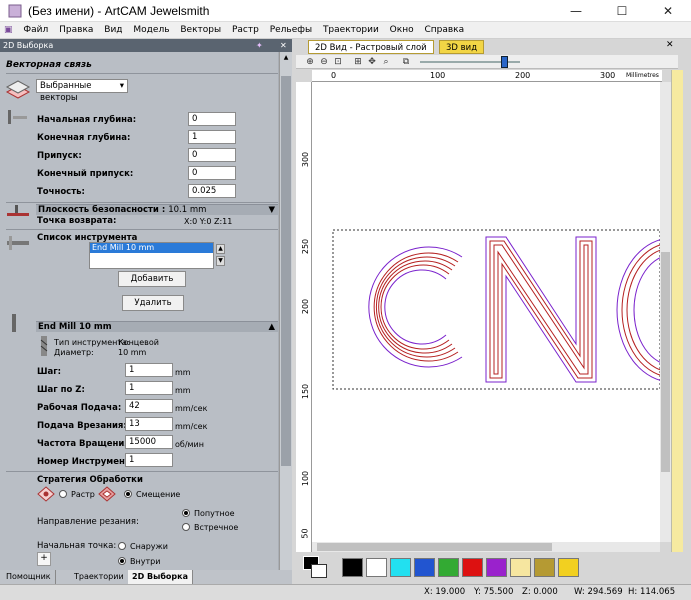 The height and width of the screenshot is (600, 691). I want to click on tool-number-input: 1, so click(149, 460).